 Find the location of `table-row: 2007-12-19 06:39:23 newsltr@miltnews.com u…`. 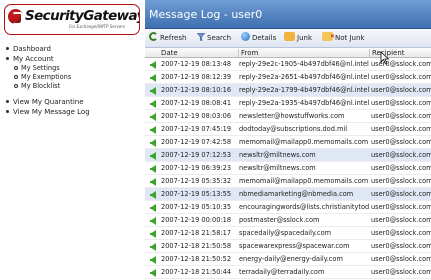

table-row: 2007-12-19 06:39:23 newsltr@miltnews.com u… is located at coordinates (288, 168).